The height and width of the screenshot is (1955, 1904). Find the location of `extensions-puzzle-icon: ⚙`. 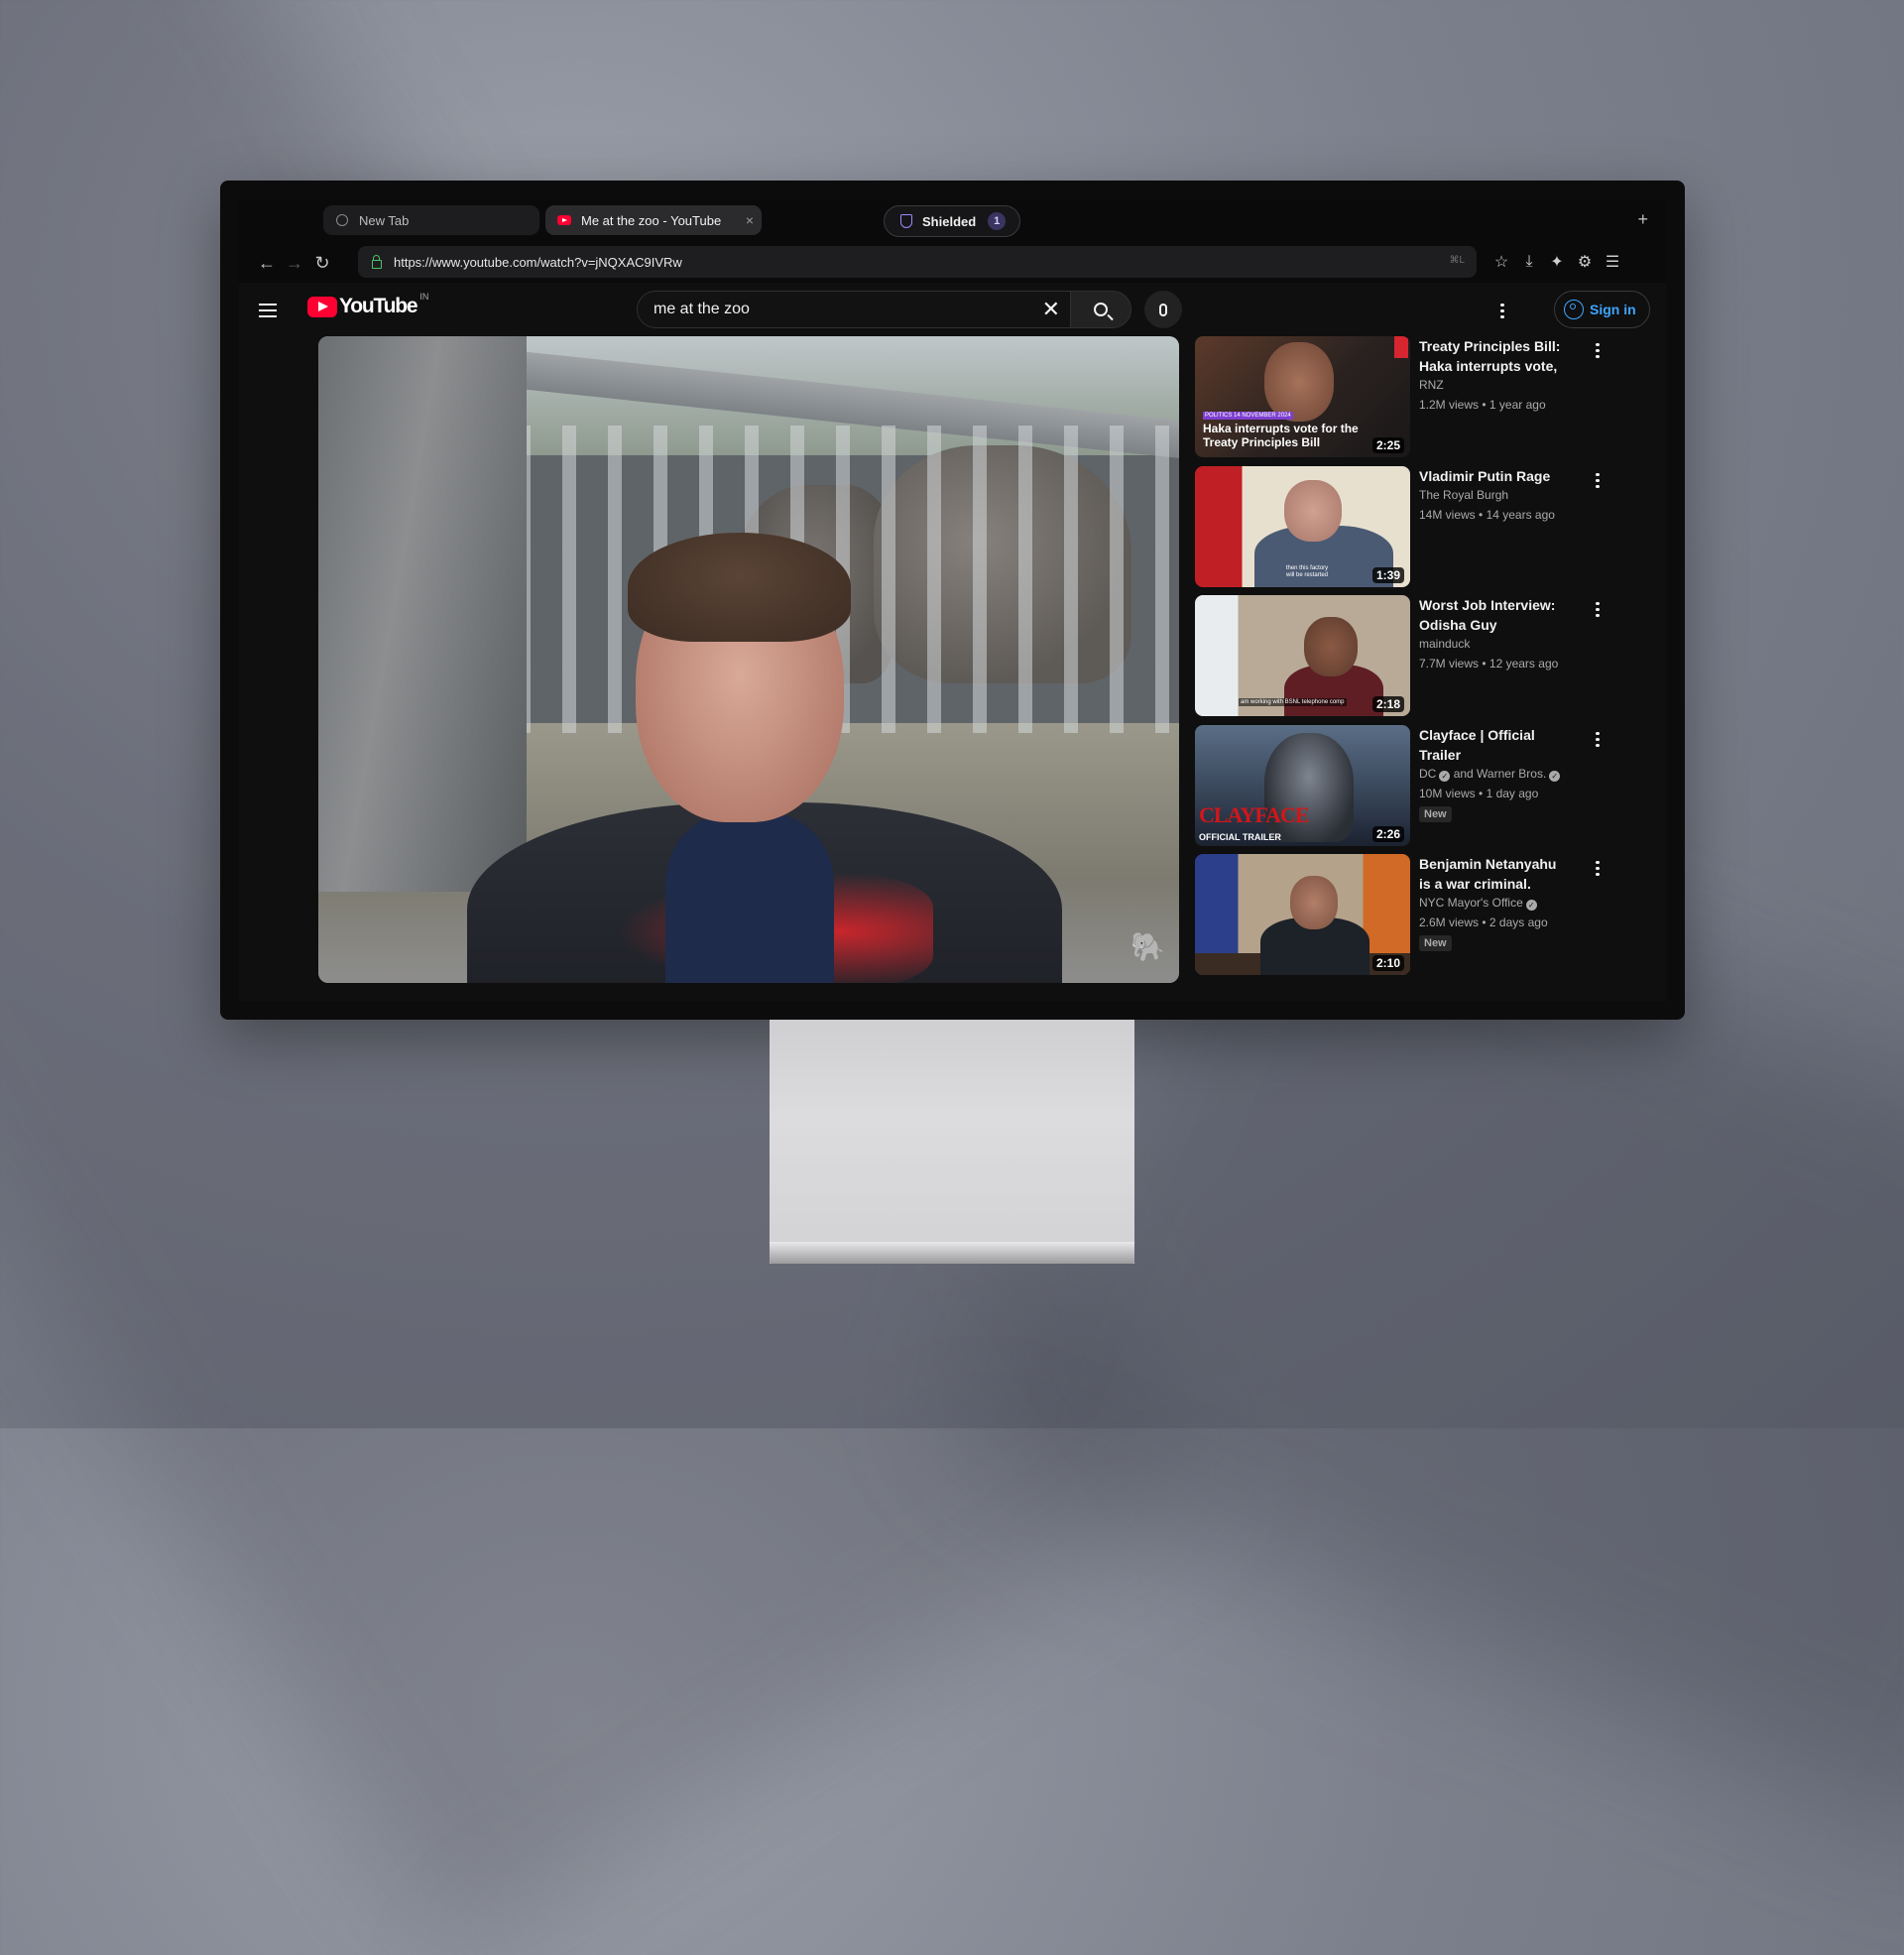

extensions-puzzle-icon: ⚙ is located at coordinates (1585, 262).